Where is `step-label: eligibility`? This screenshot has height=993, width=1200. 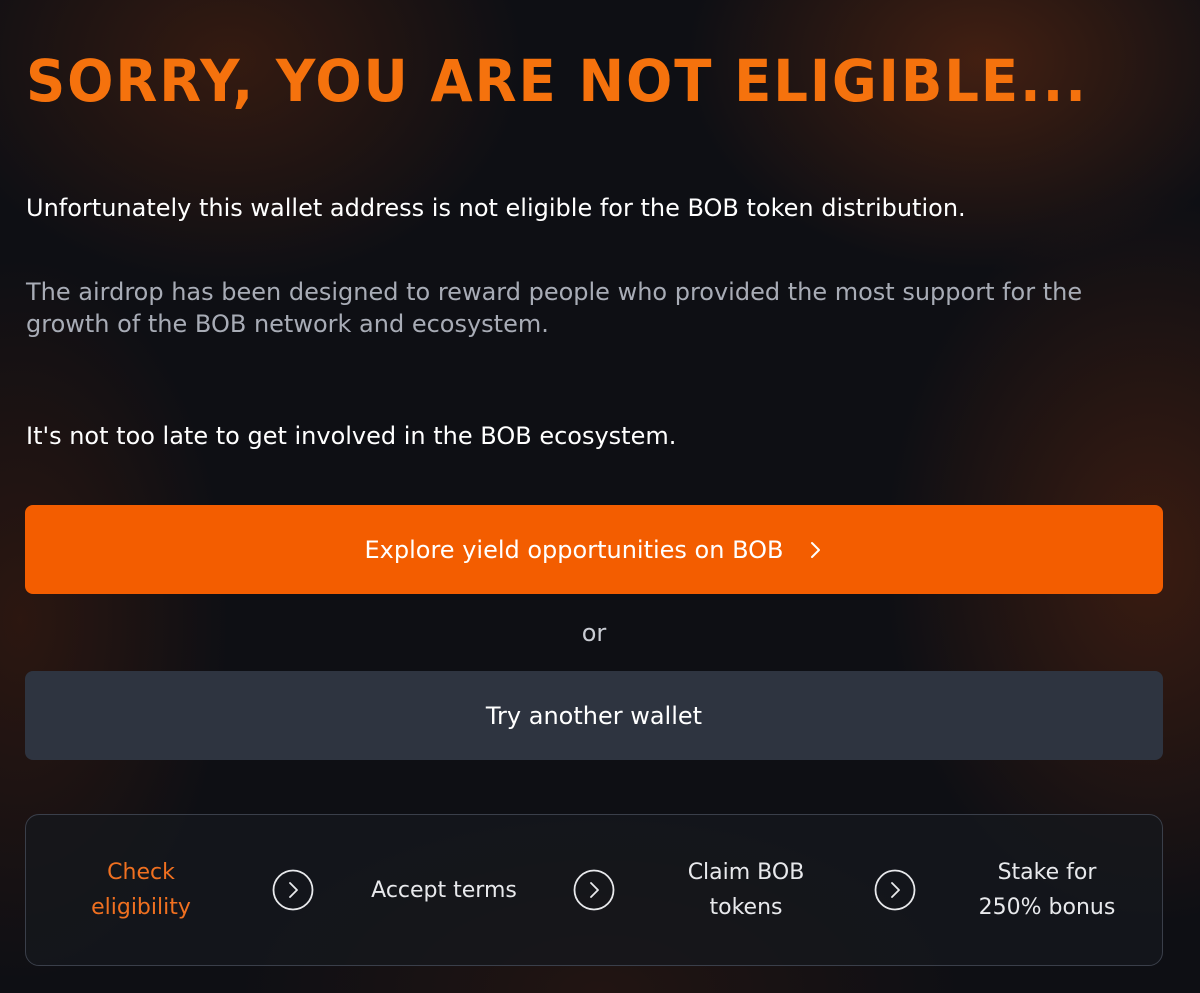
step-label: eligibility is located at coordinates (141, 907).